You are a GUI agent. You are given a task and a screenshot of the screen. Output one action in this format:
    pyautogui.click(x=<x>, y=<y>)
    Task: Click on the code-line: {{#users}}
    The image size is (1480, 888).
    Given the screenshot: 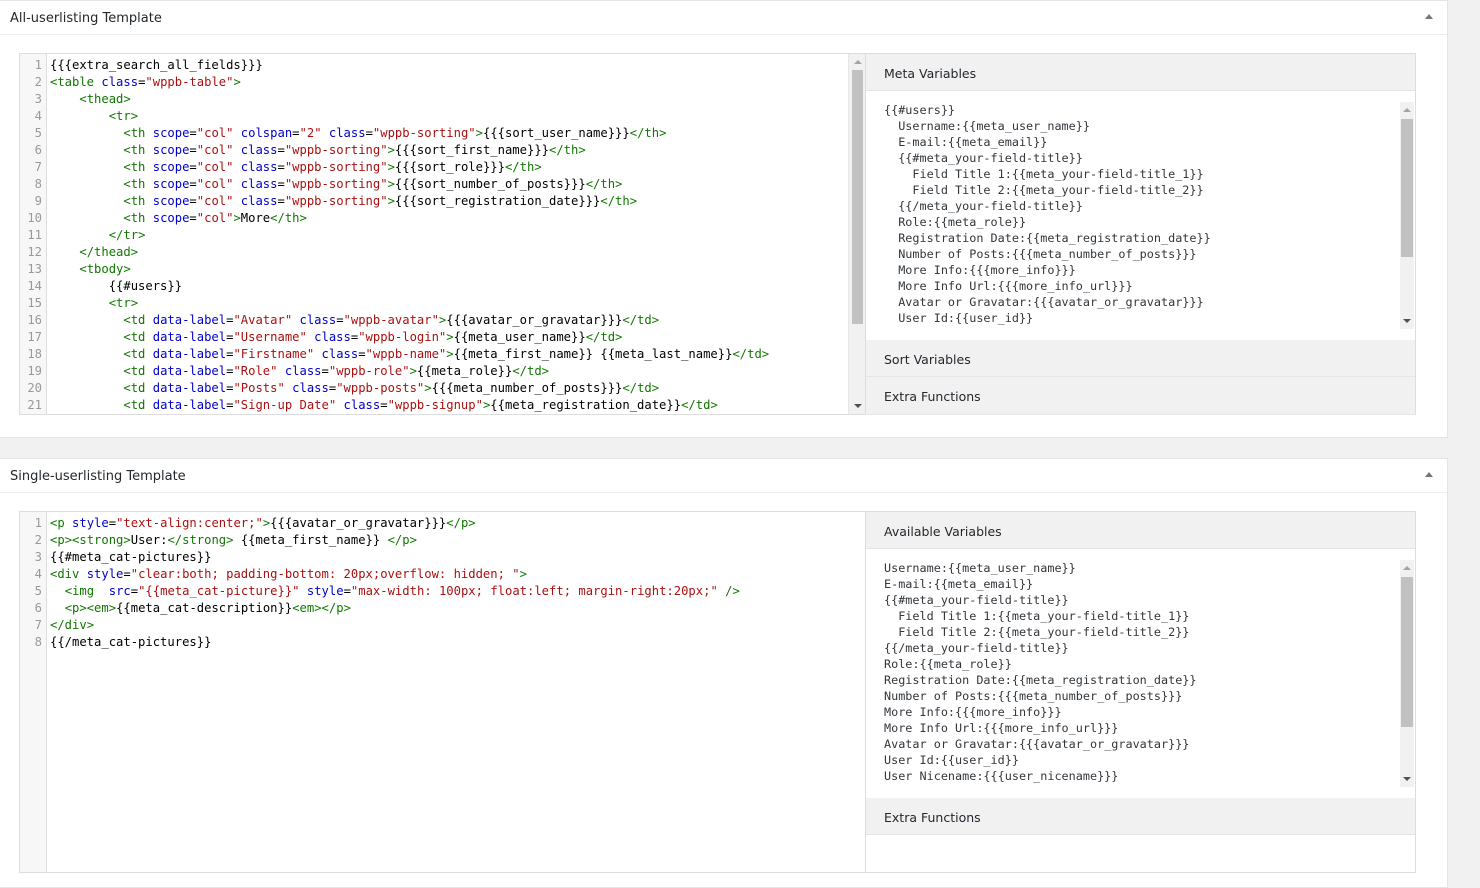 What is the action you would take?
    pyautogui.click(x=448, y=286)
    